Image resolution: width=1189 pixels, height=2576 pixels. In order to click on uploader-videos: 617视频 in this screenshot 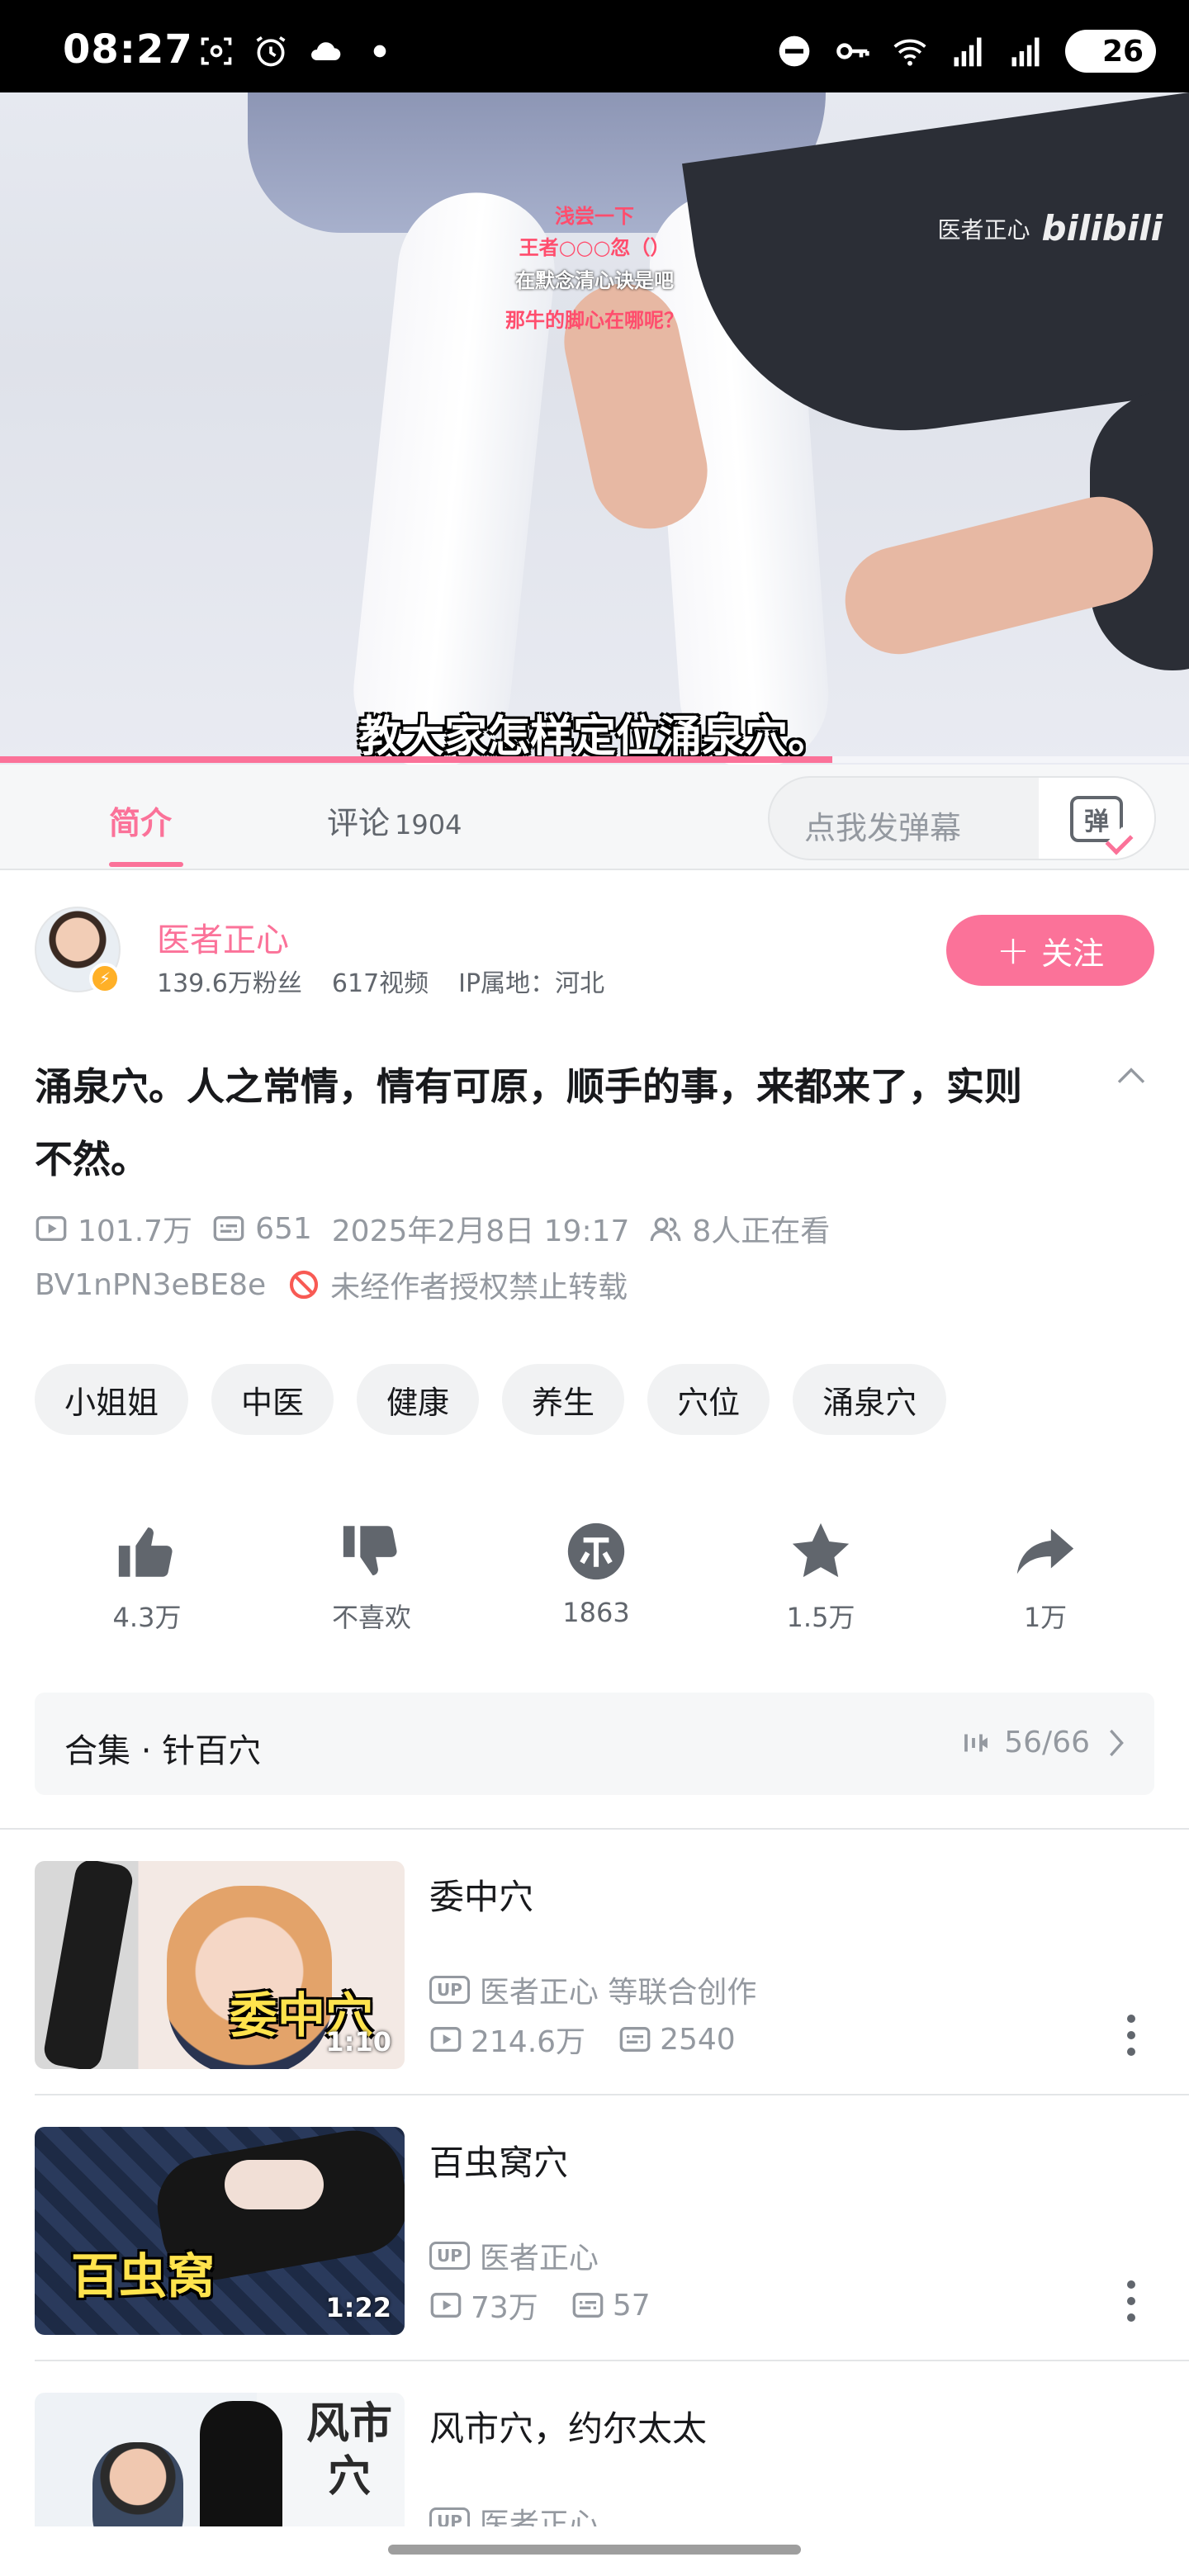, I will do `click(380, 983)`.